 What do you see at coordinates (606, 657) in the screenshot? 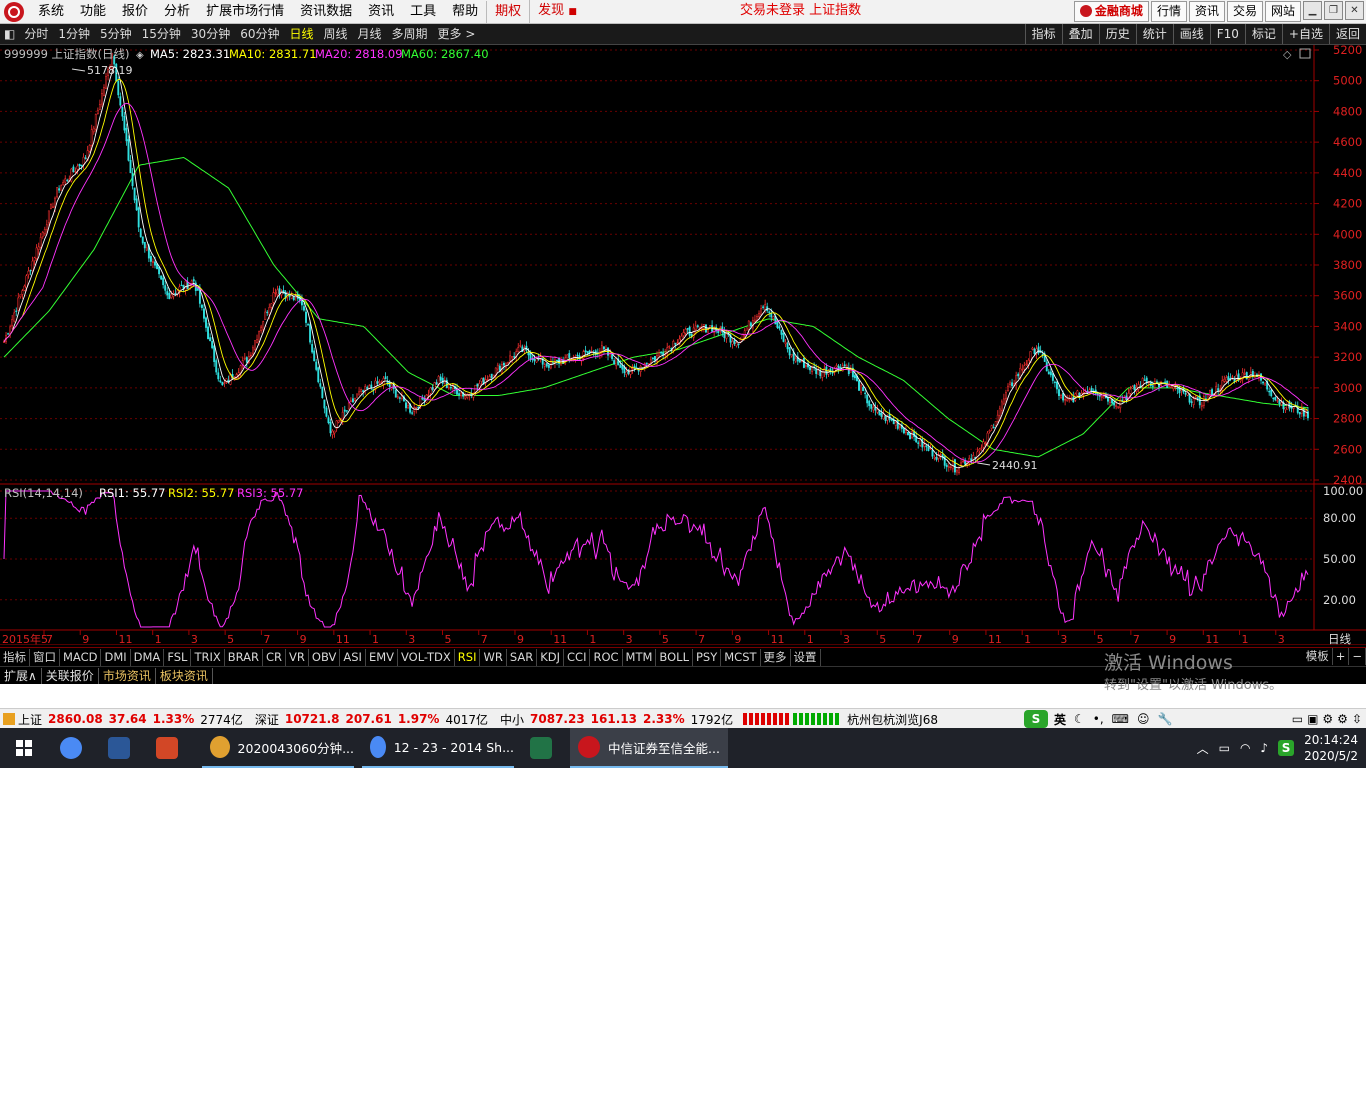
I see `indicator-tab-19: ROC` at bounding box center [606, 657].